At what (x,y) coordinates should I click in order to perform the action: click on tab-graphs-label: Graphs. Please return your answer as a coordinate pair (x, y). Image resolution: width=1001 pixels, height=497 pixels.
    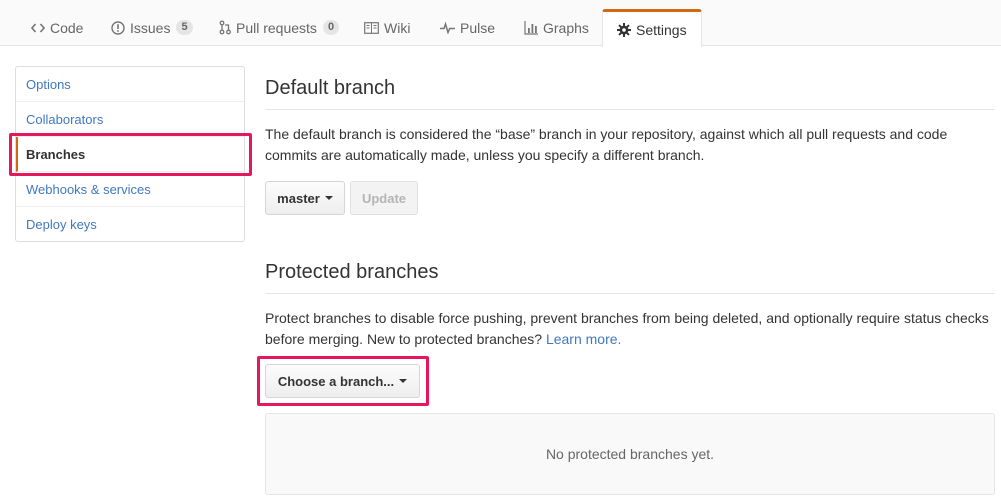
    Looking at the image, I should click on (566, 27).